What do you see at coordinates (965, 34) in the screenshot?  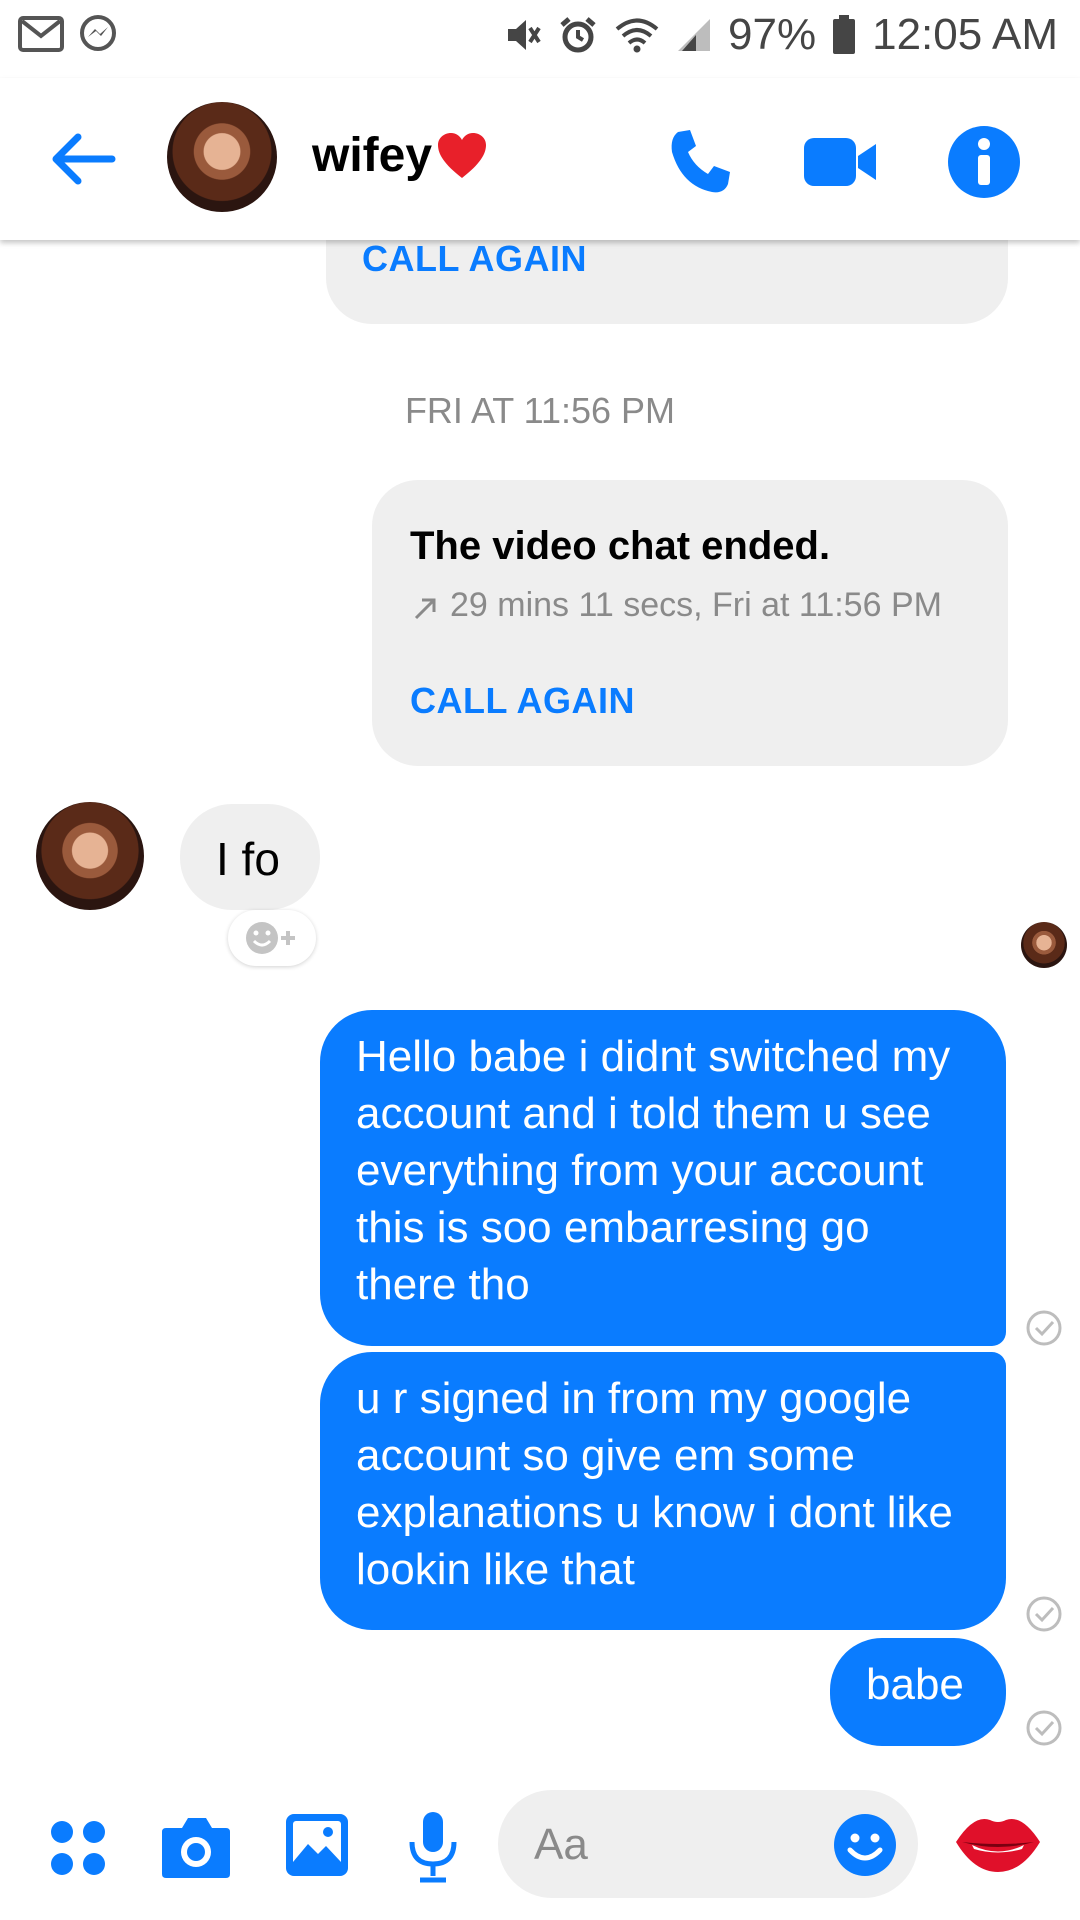 I see `clock: 12:05 AM` at bounding box center [965, 34].